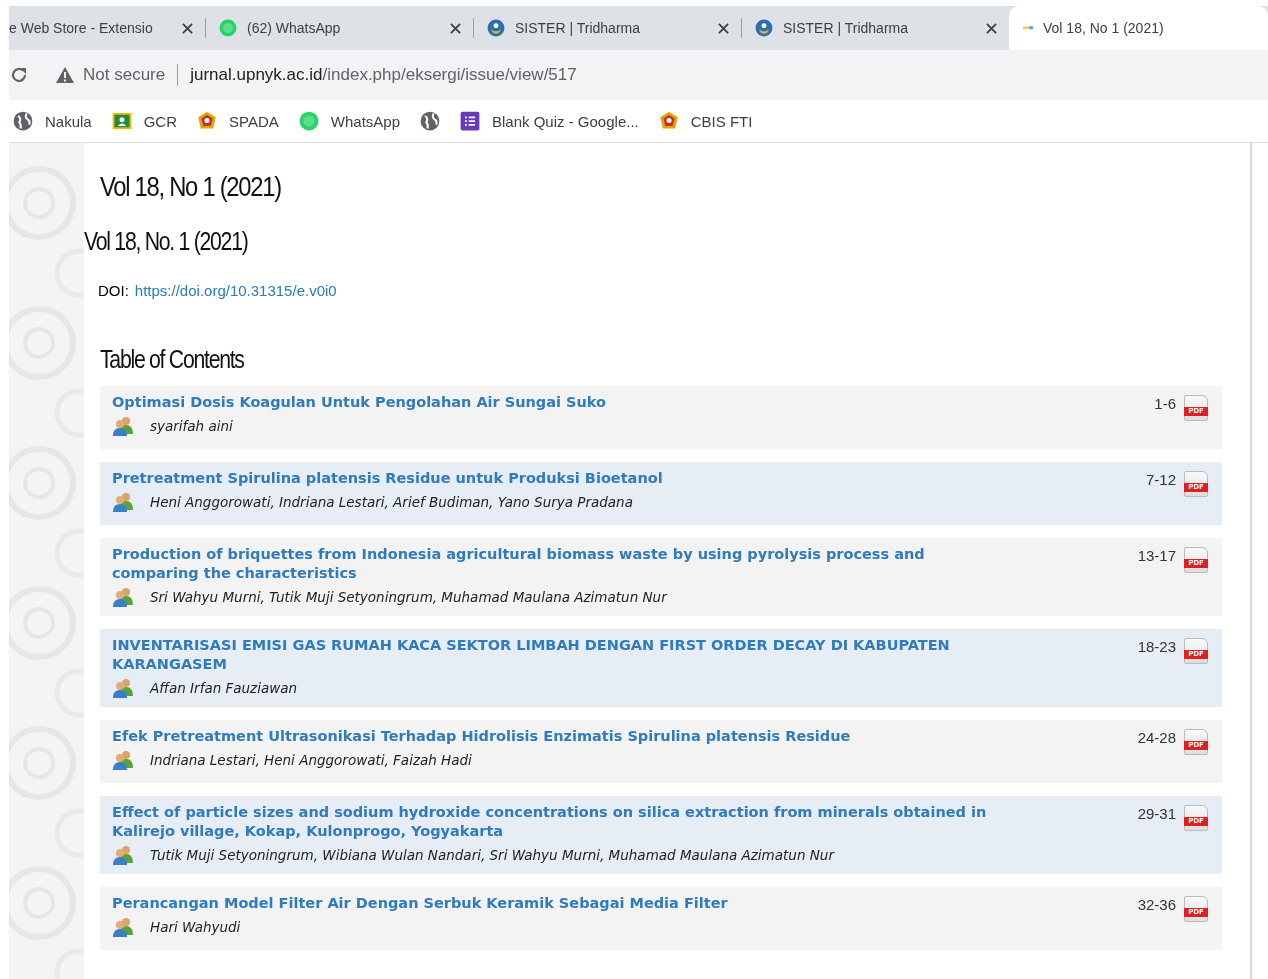 This screenshot has width=1268, height=979. Describe the element at coordinates (1156, 737) in the screenshot. I see `page-range: 24-28` at that location.